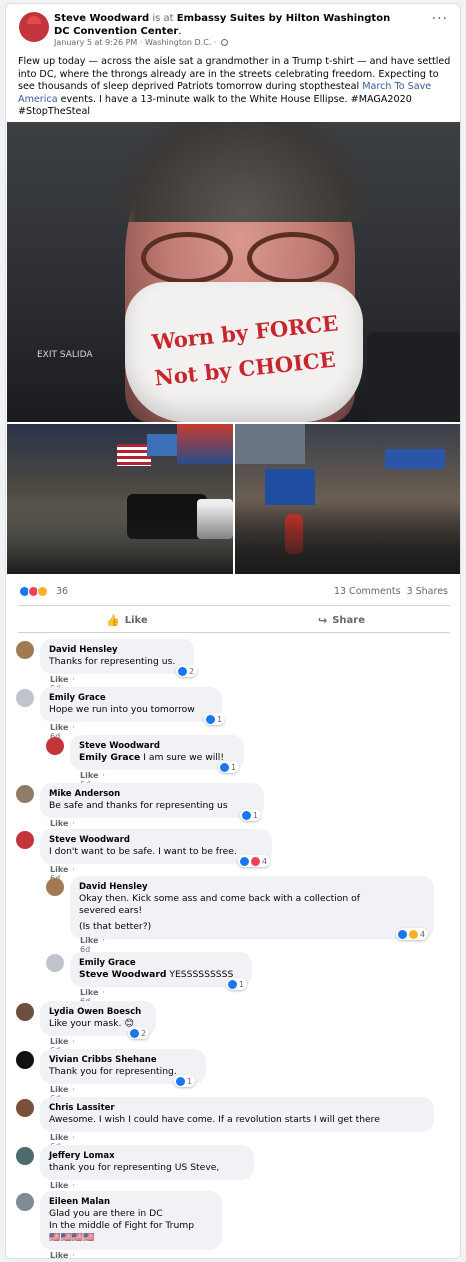 The width and height of the screenshot is (466, 1262). I want to click on engagement-stats: 13 Comments 3 Shares, so click(391, 591).